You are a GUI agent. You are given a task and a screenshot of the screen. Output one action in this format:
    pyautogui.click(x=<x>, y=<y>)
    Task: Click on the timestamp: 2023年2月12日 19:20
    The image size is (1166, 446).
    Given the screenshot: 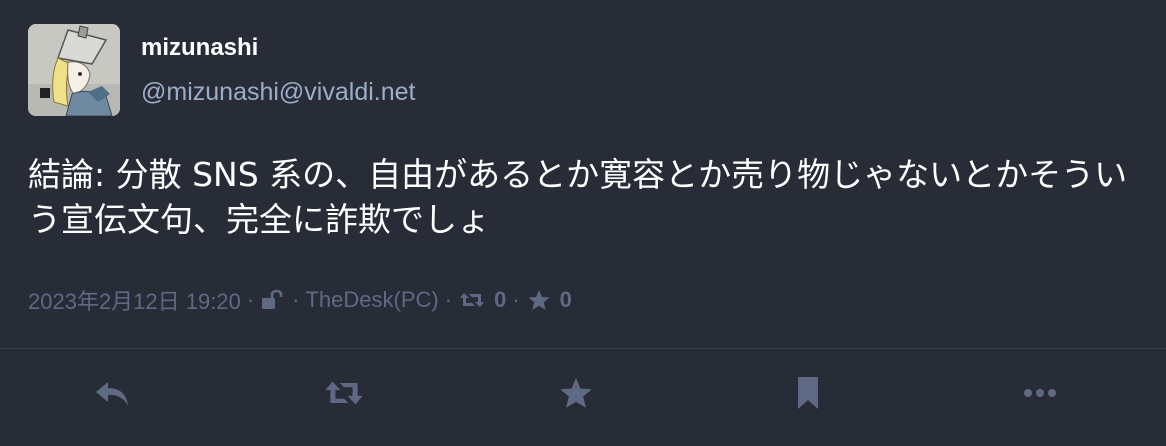 What is the action you would take?
    pyautogui.click(x=134, y=300)
    